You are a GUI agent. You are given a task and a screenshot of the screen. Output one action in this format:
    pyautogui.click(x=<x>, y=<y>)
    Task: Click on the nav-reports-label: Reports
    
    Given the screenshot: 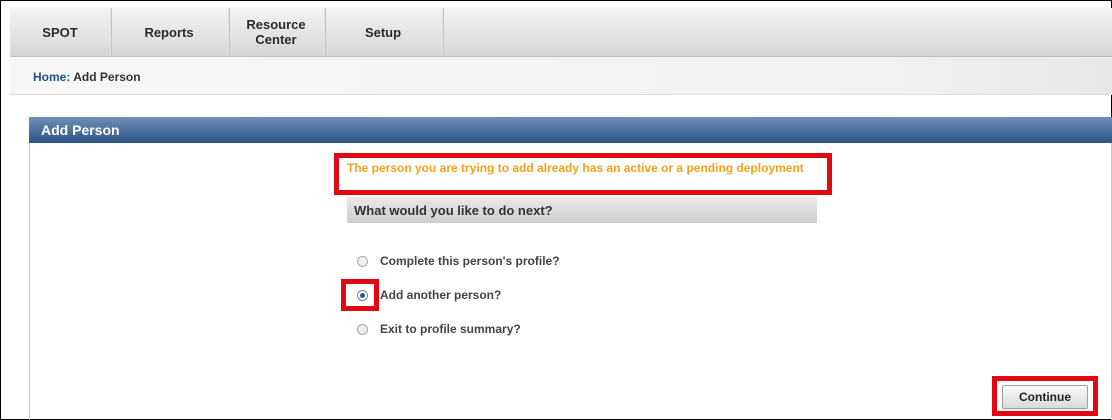 What is the action you would take?
    pyautogui.click(x=169, y=32)
    